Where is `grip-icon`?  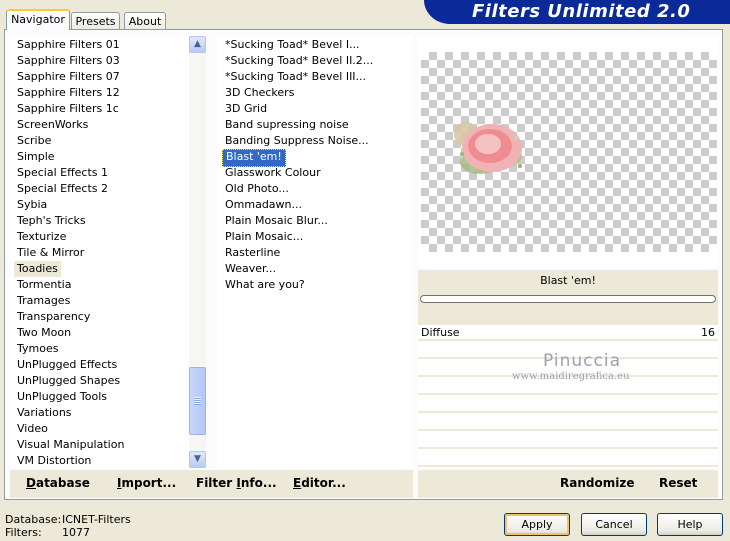
grip-icon is located at coordinates (197, 401).